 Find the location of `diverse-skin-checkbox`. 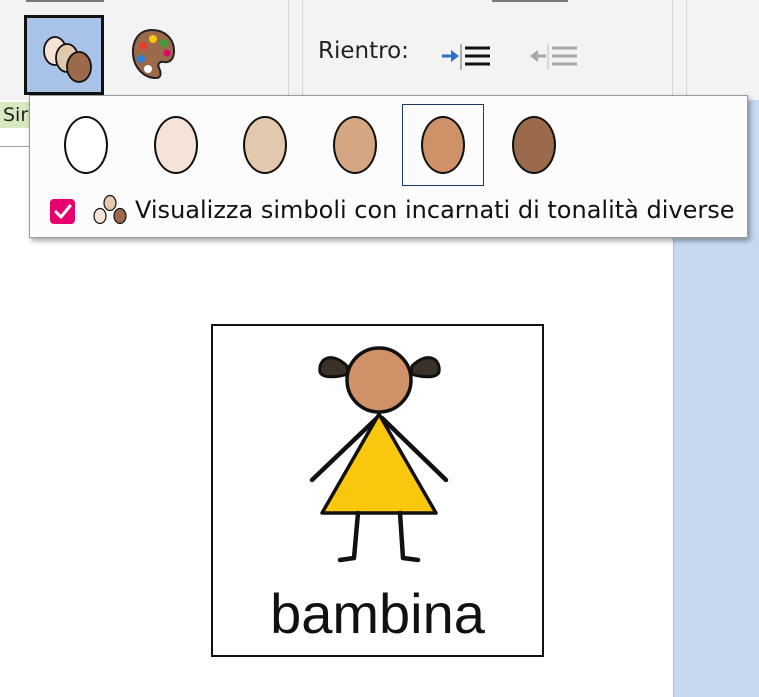

diverse-skin-checkbox is located at coordinates (62, 211).